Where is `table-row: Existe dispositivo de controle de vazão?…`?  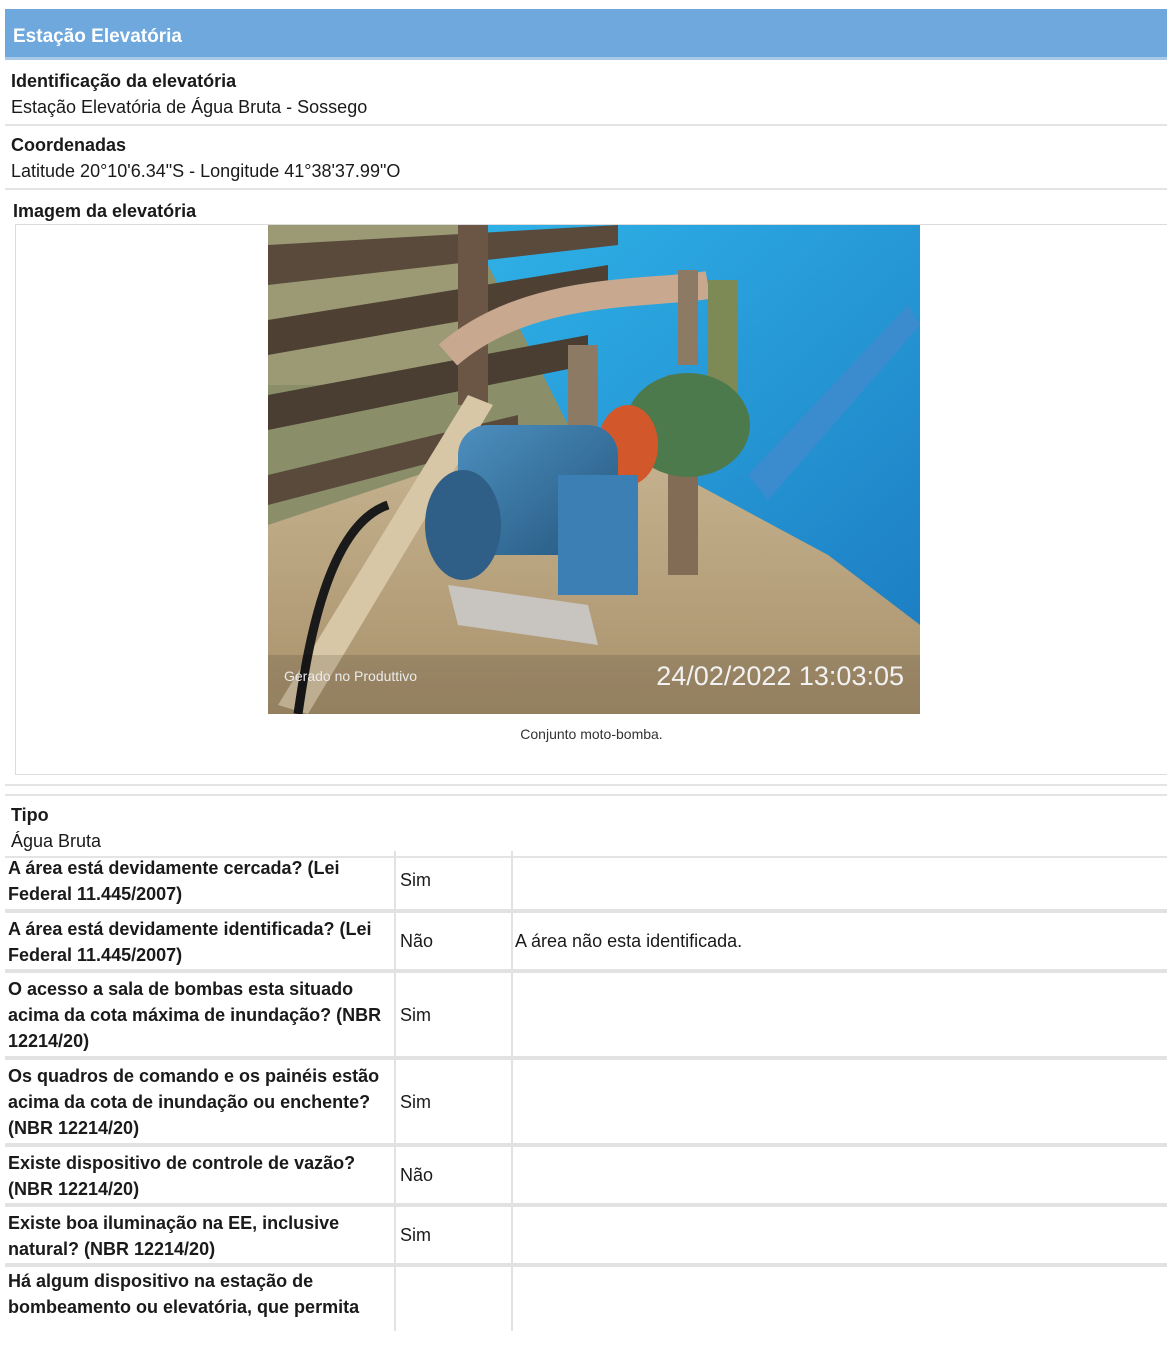
table-row: Existe dispositivo de controle de vazão?… is located at coordinates (586, 1176).